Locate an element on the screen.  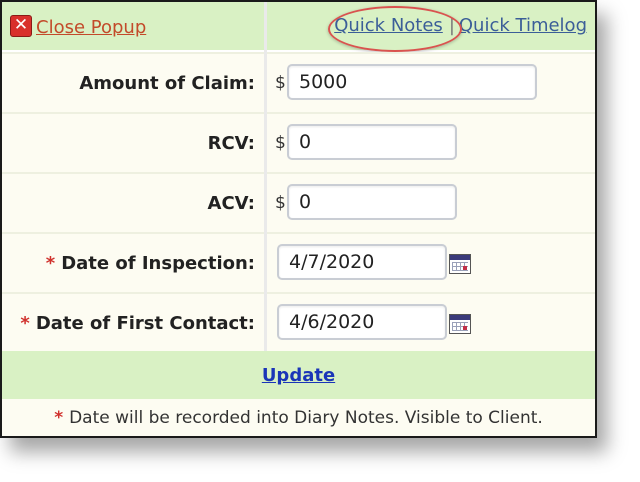
quick-notes-highlight-ring is located at coordinates (395, 29).